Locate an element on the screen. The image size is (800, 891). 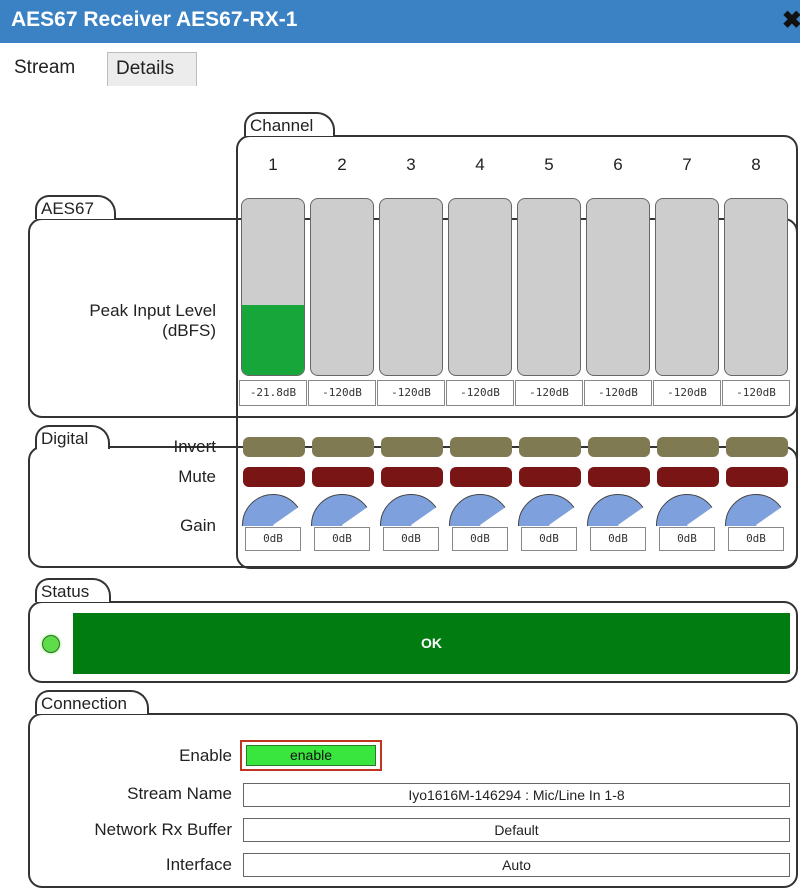
digital-group-title: Digital is located at coordinates (73, 437).